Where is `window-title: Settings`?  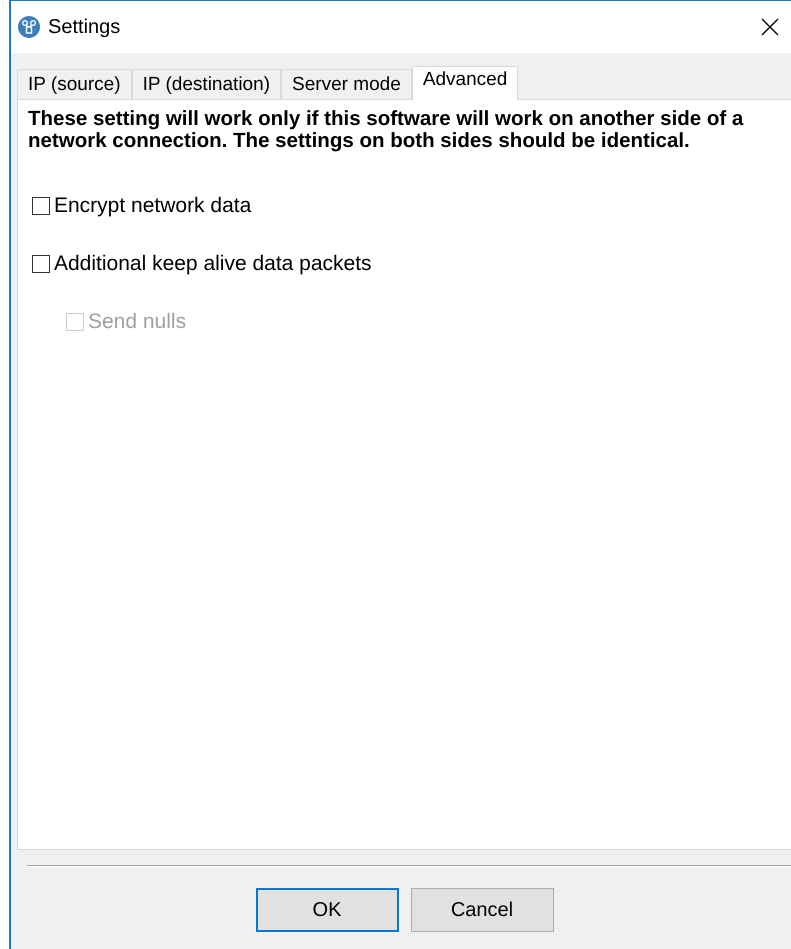
window-title: Settings is located at coordinates (85, 27).